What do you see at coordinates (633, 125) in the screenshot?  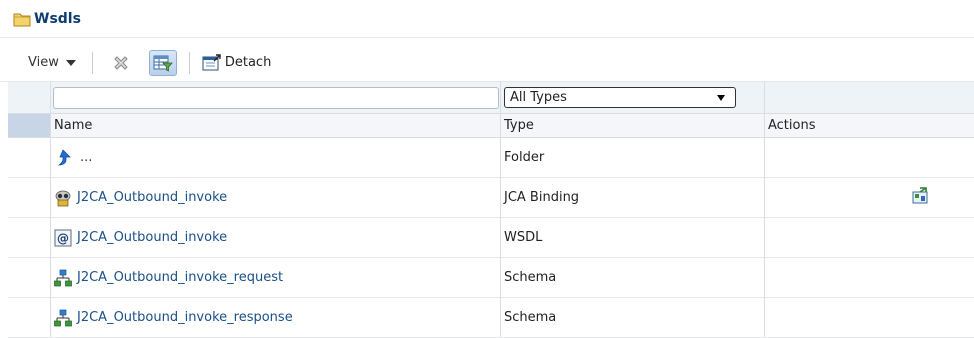 I see `column-header-type: Type` at bounding box center [633, 125].